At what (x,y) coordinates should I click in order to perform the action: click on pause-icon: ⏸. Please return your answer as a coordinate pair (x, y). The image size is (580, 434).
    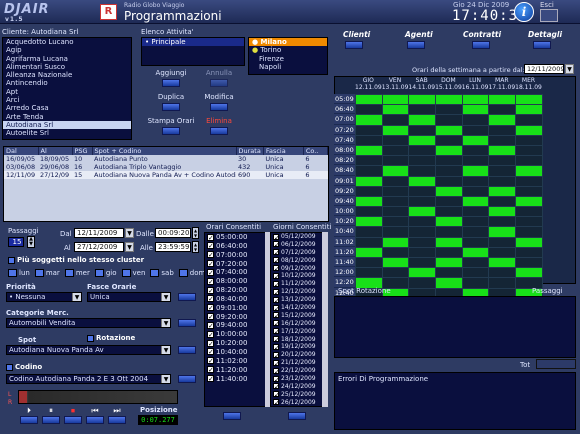
    Looking at the image, I should click on (51, 411).